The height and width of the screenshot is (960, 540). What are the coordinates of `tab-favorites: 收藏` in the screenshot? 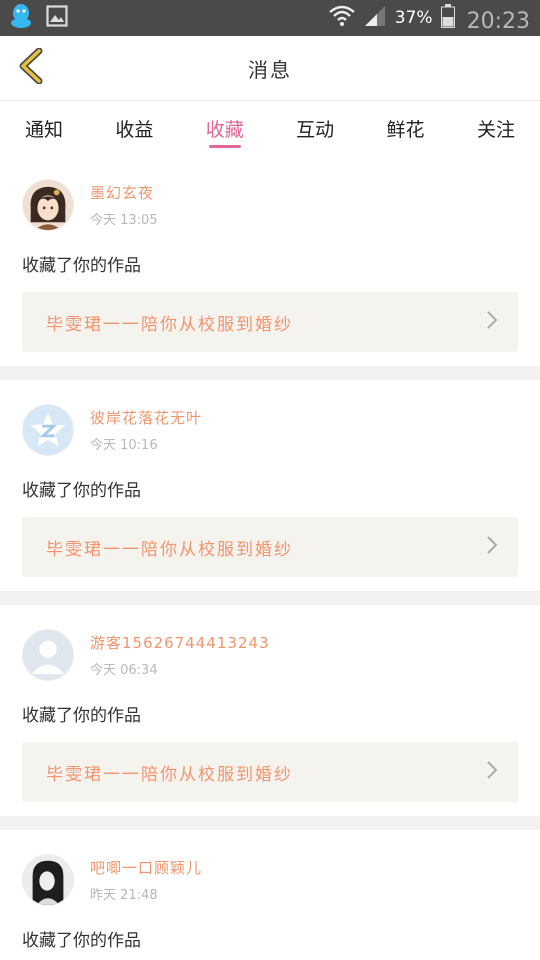 It's located at (225, 128).